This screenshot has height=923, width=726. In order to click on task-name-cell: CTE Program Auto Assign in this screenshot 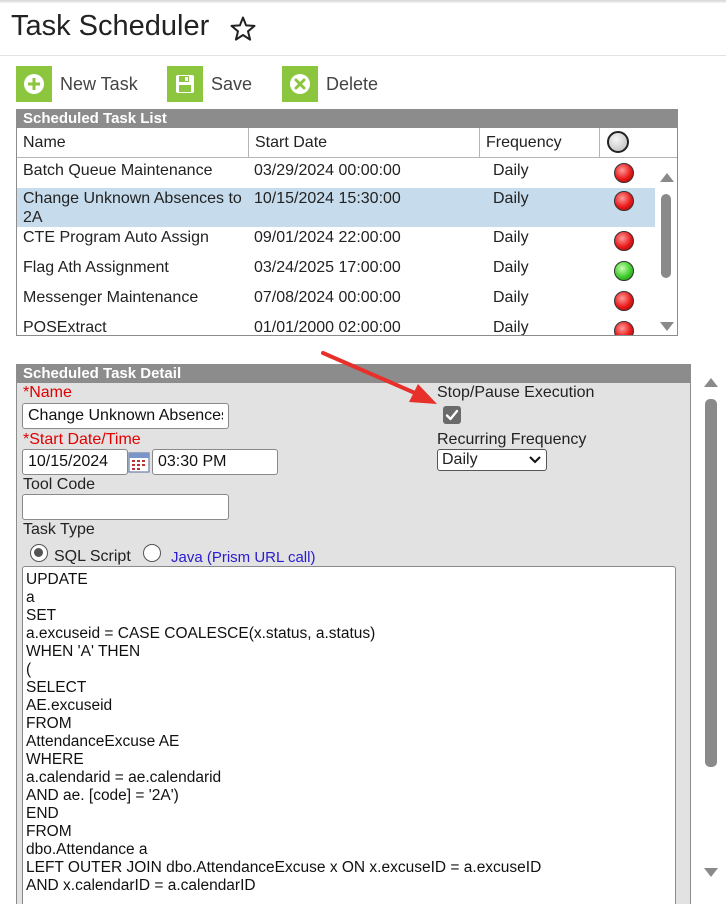, I will do `click(116, 237)`.